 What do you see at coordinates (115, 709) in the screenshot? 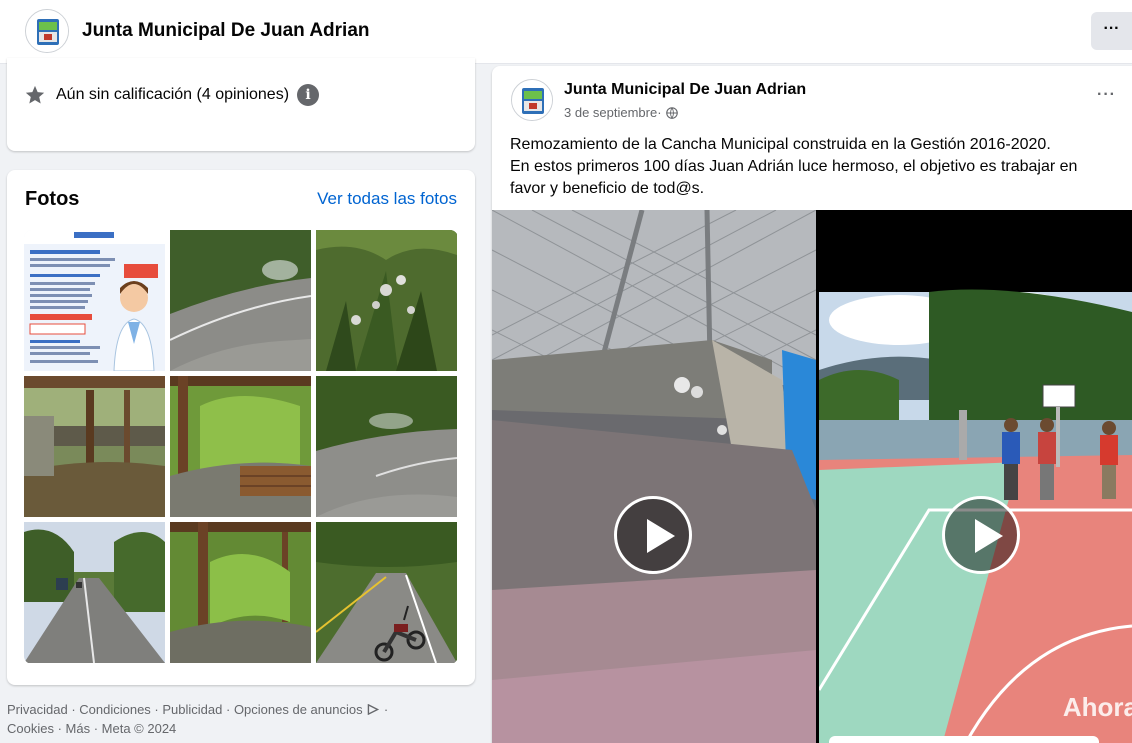
I see `terms-link: Condiciones` at bounding box center [115, 709].